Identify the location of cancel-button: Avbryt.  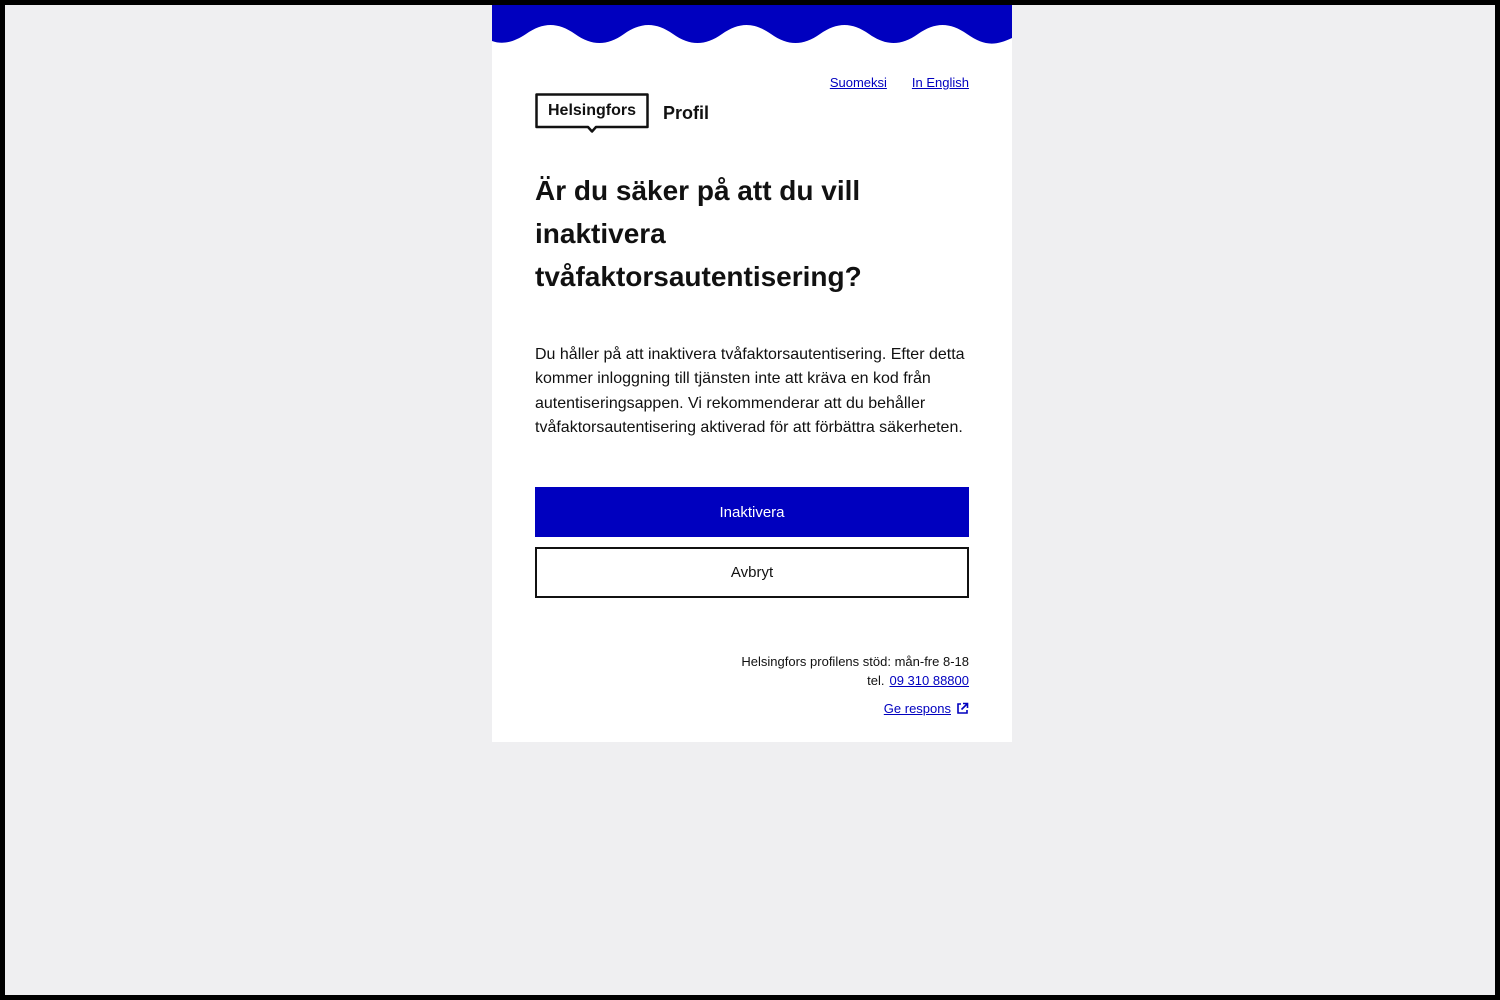
(752, 572).